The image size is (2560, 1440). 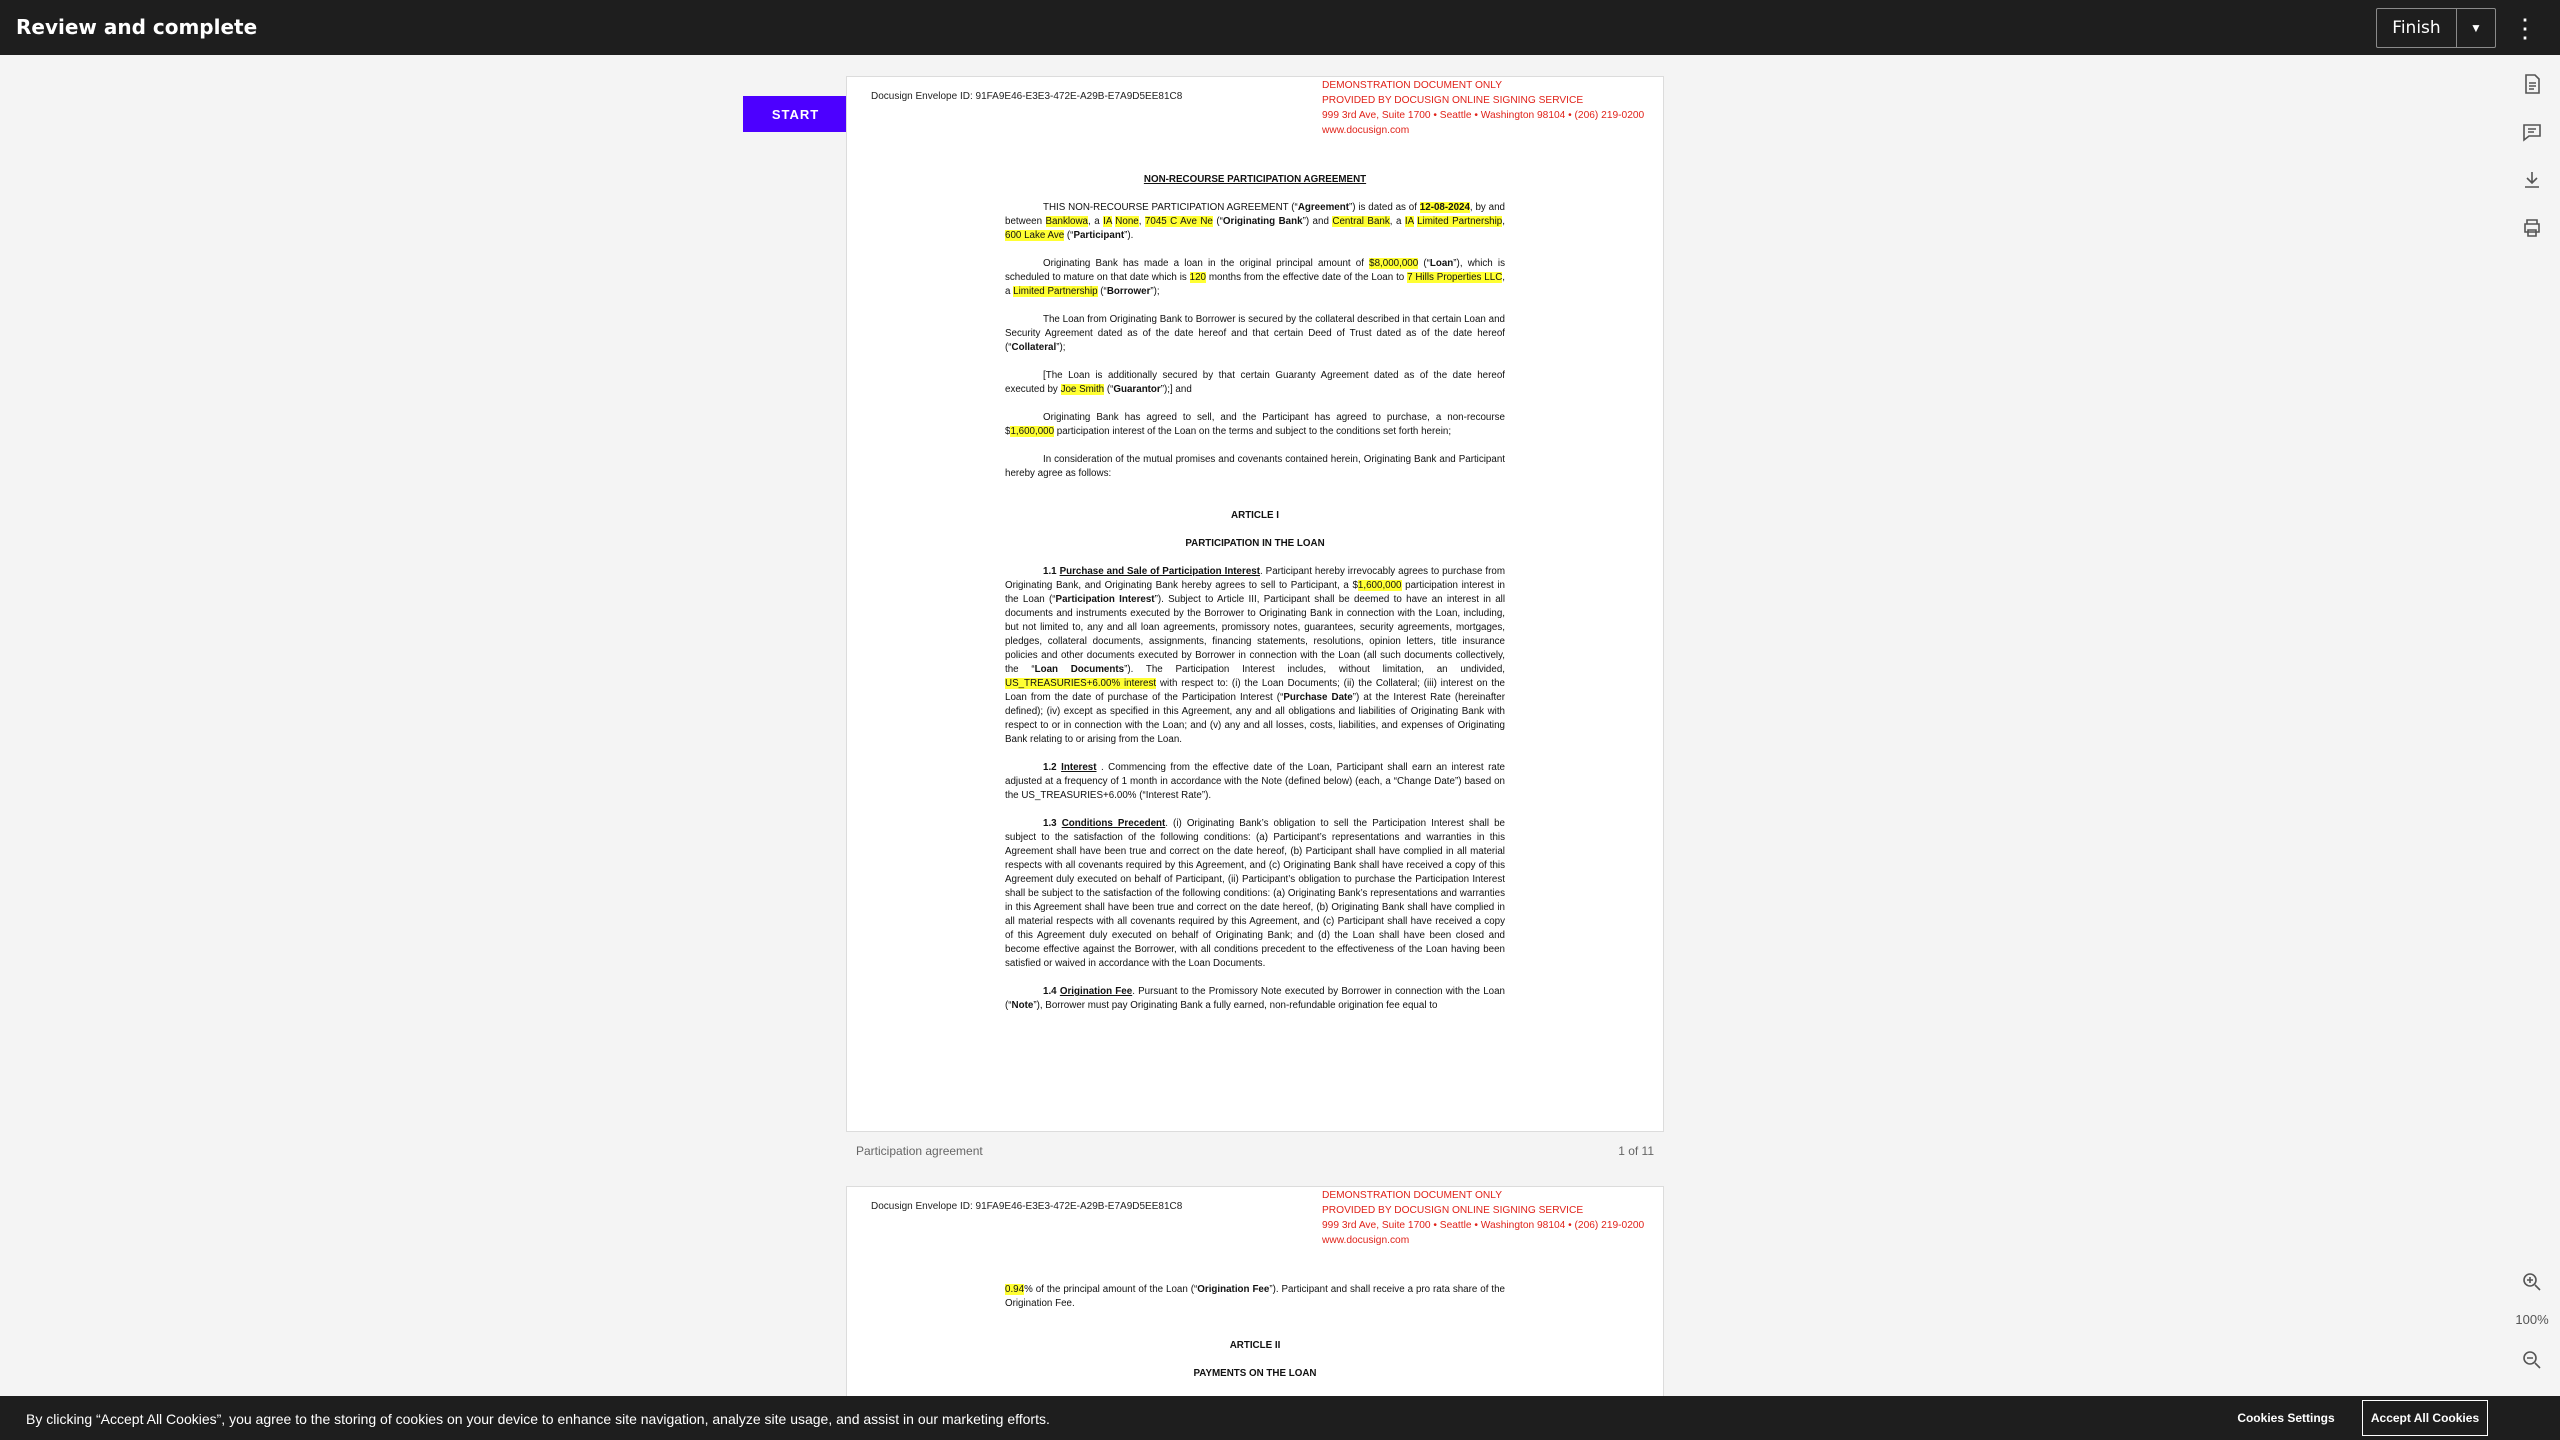 What do you see at coordinates (2532, 180) in the screenshot?
I see `download-icon` at bounding box center [2532, 180].